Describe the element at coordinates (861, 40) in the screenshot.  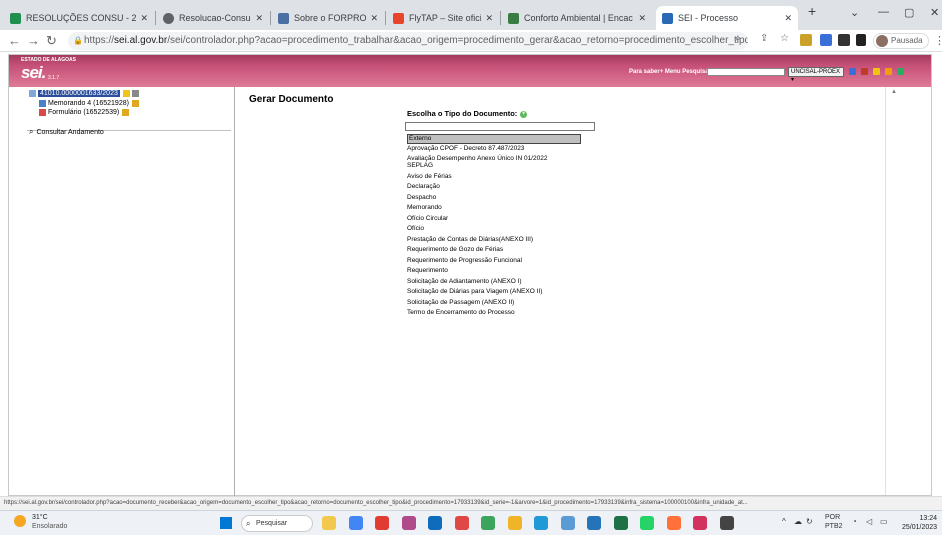
I see `sidepanel-icon` at that location.